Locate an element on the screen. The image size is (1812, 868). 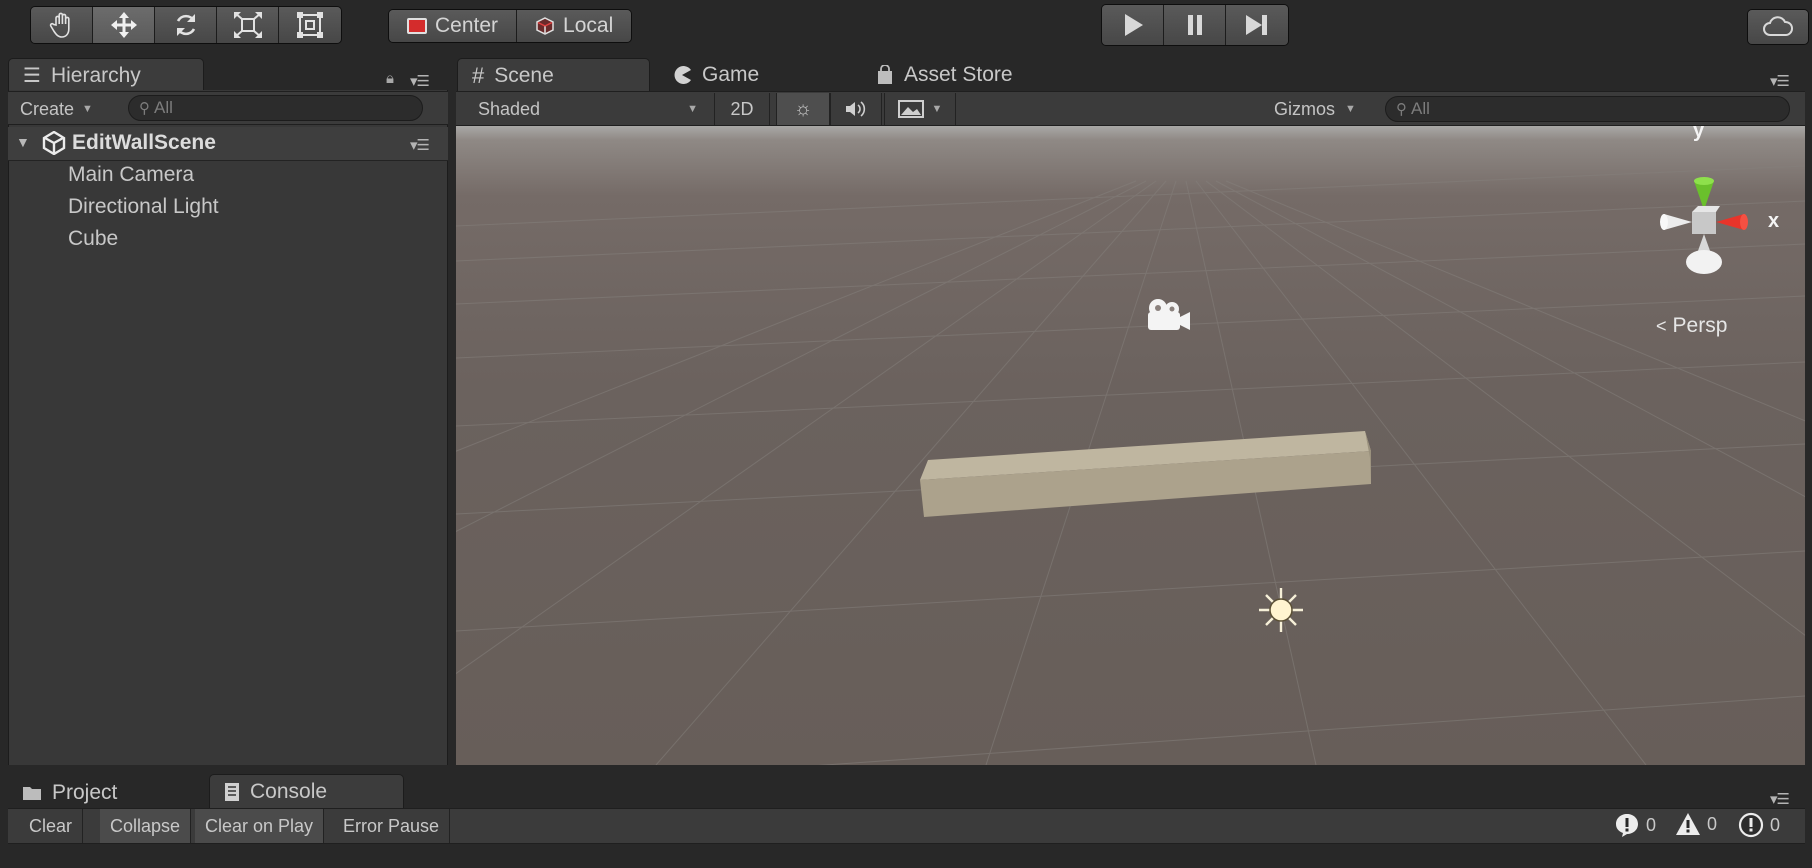
scale-icon is located at coordinates (247, 25).